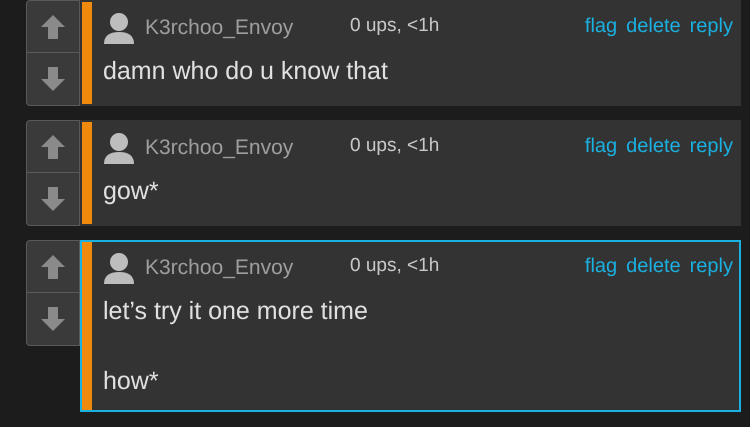 Image resolution: width=750 pixels, height=427 pixels. What do you see at coordinates (236, 311) in the screenshot?
I see `comment-text: let’s try it one more time` at bounding box center [236, 311].